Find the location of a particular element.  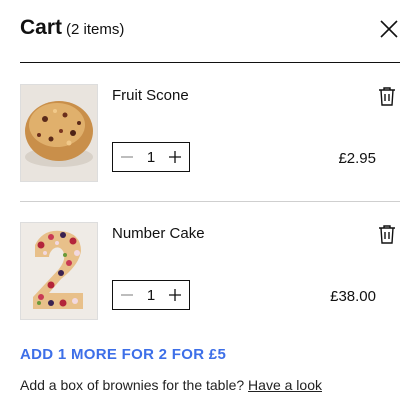

item-name: Number Cake is located at coordinates (158, 233).